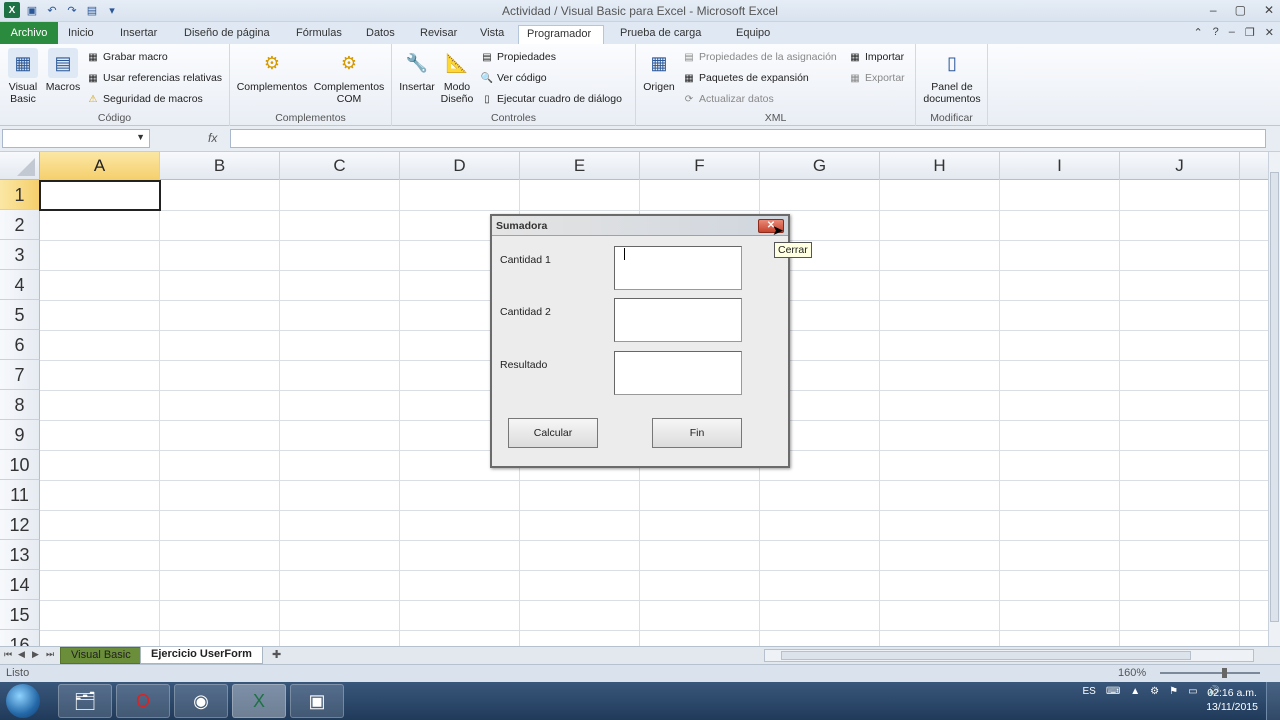 This screenshot has height=720, width=1280. I want to click on language-indicator: ES, so click(1088, 691).